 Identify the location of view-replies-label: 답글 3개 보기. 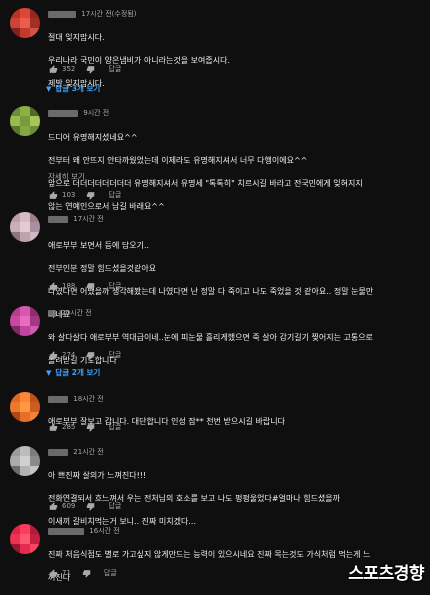
(78, 88).